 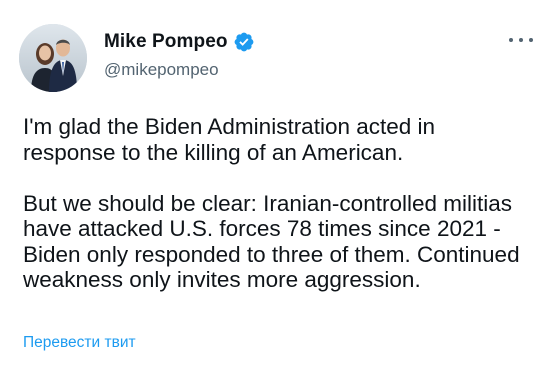 I want to click on author-info: Mike Pompeo @mikepompeo, so click(x=179, y=55).